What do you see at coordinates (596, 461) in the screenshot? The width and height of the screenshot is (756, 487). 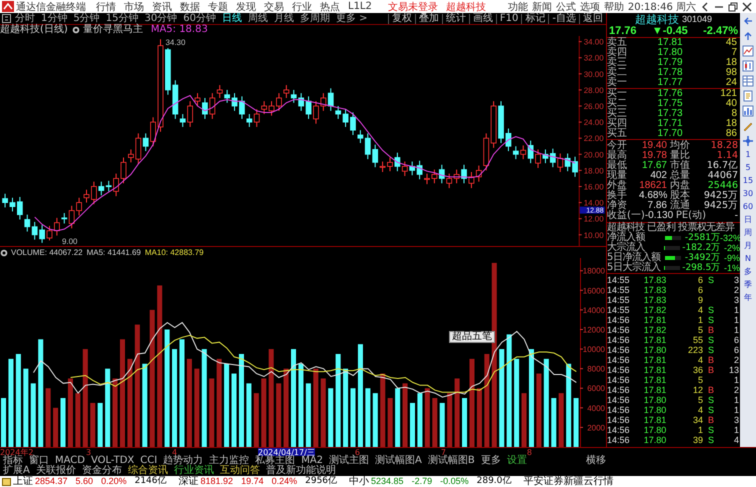 I see `pan-label: 横移` at bounding box center [596, 461].